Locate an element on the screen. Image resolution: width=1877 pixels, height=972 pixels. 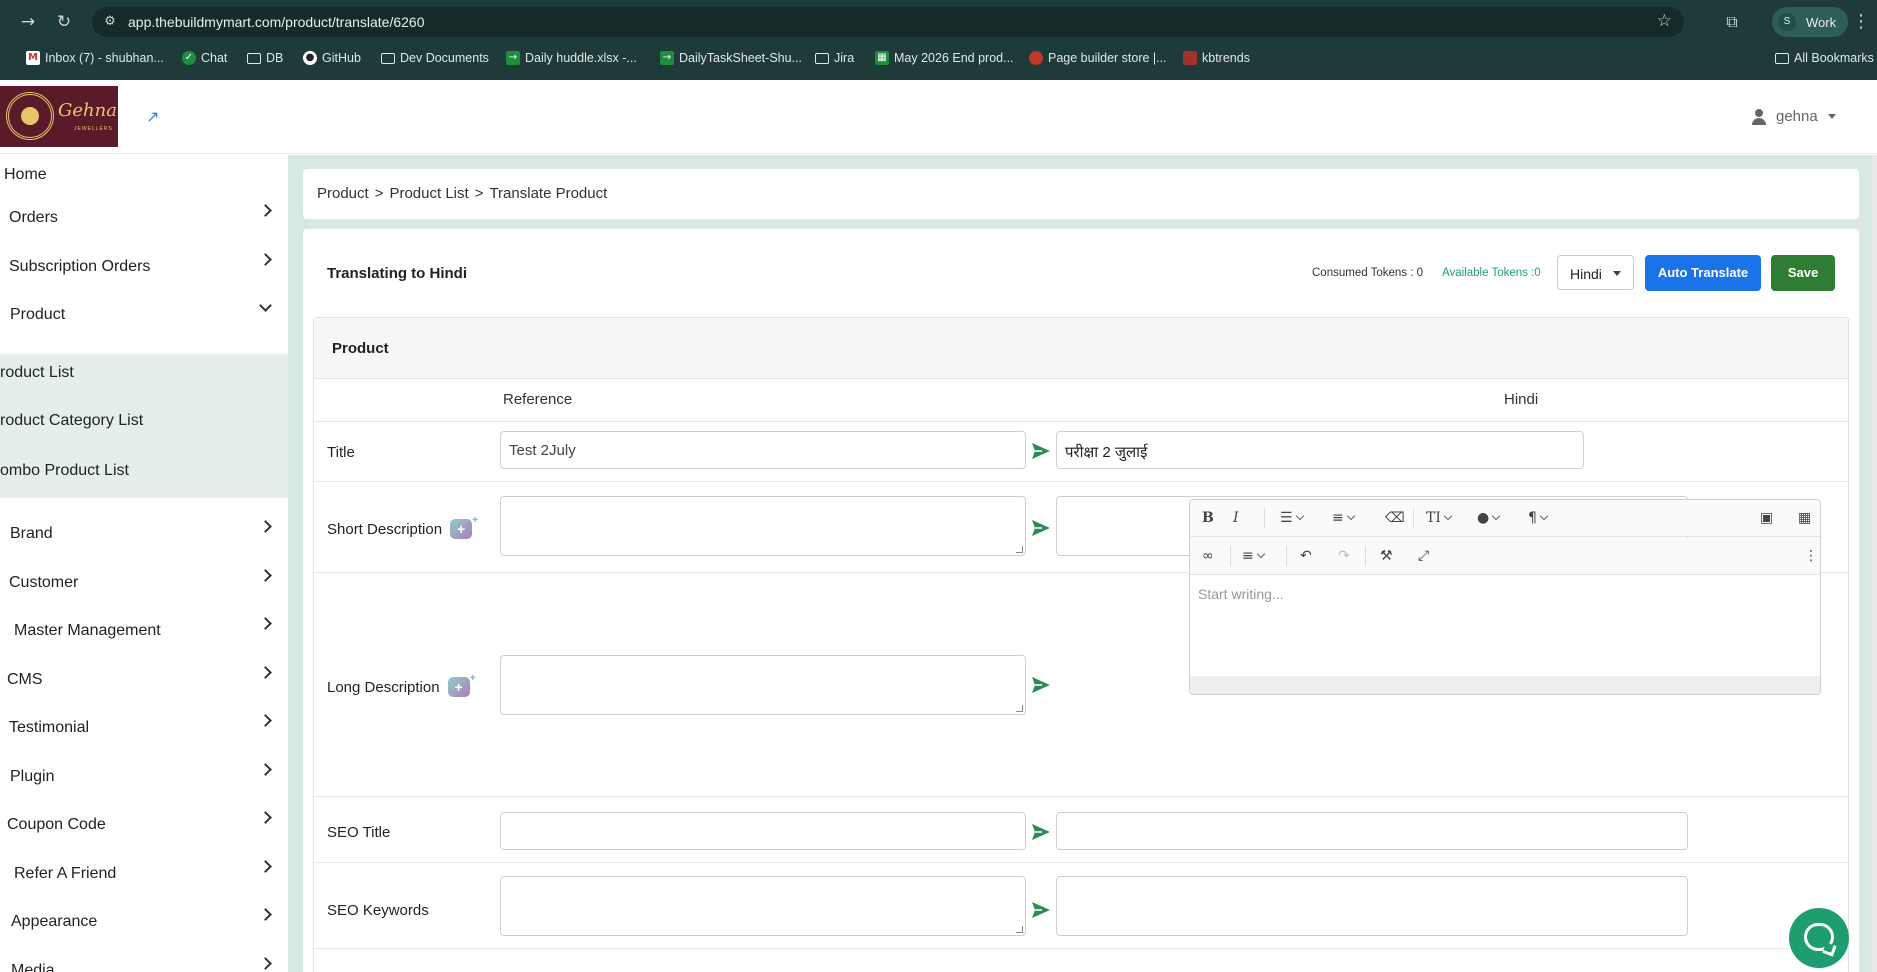
sidebar-item-combo-product-list: ombo Product List is located at coordinates (144, 474).